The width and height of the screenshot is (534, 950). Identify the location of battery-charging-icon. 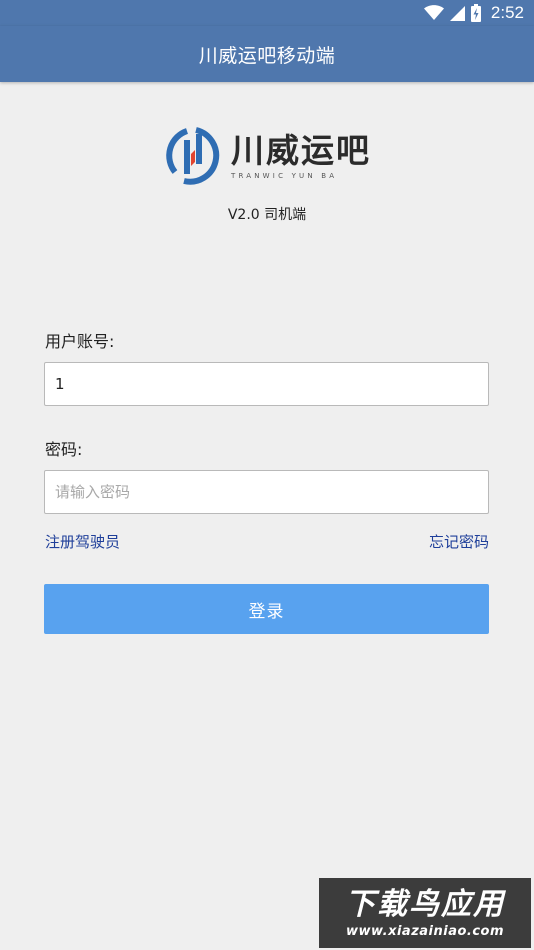
(475, 13).